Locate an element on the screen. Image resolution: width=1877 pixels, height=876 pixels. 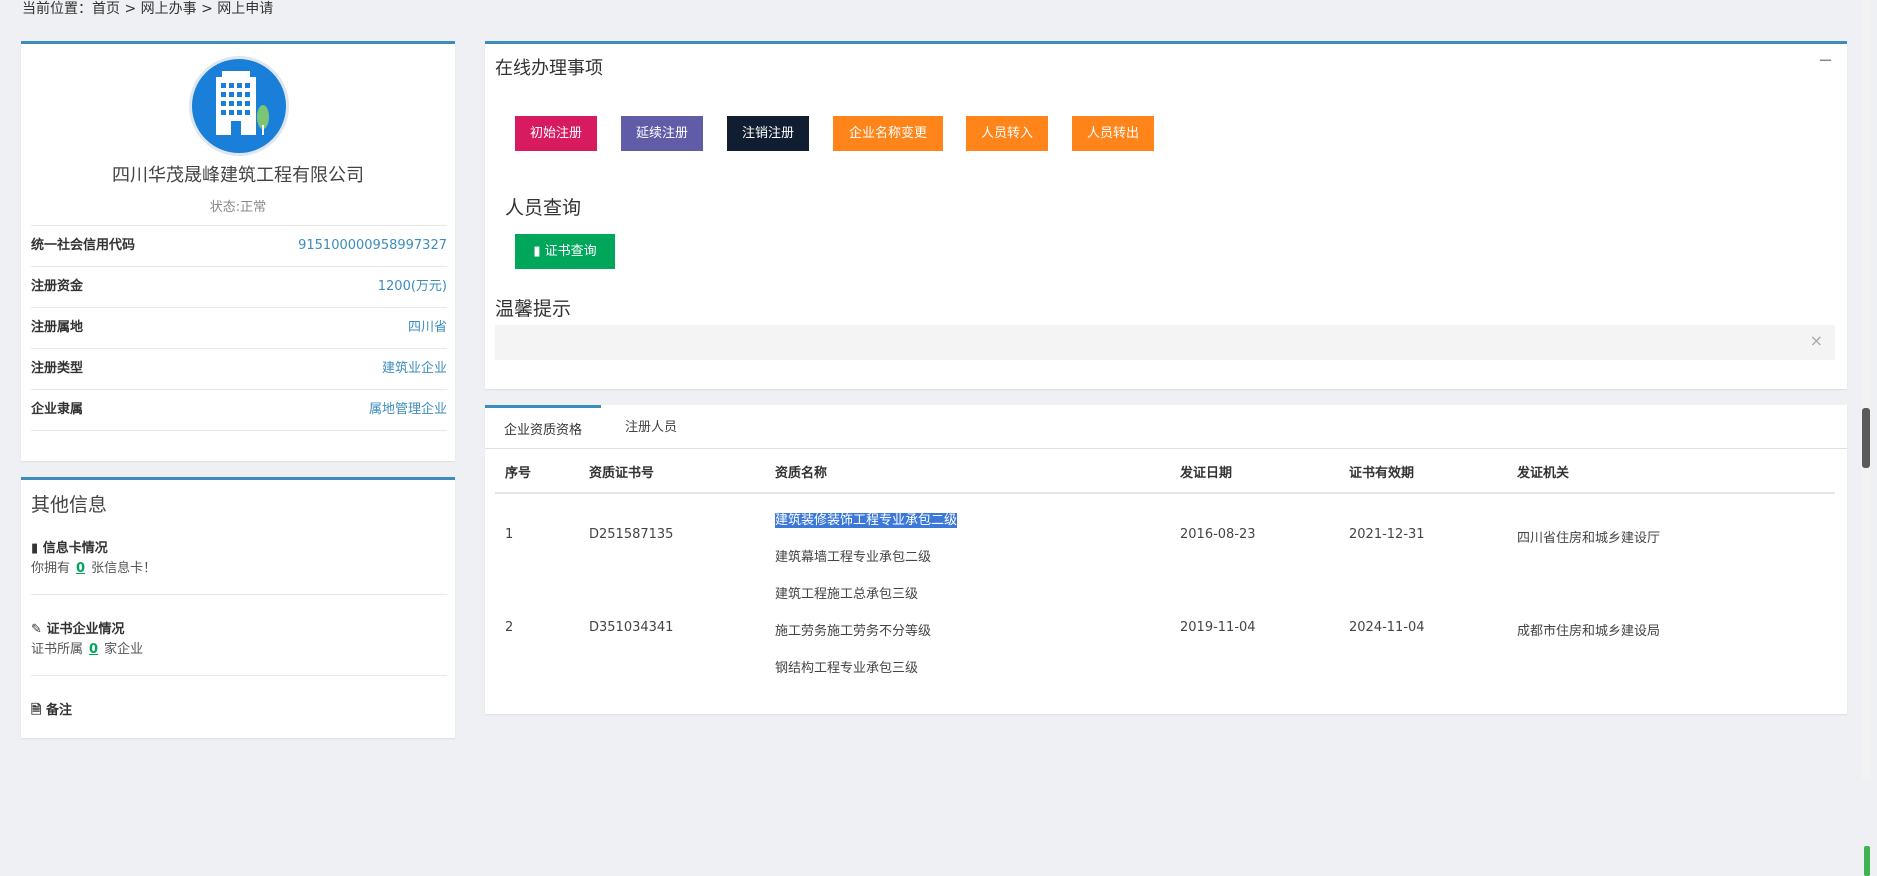
cert-query-label: 证书查询 is located at coordinates (570, 251).